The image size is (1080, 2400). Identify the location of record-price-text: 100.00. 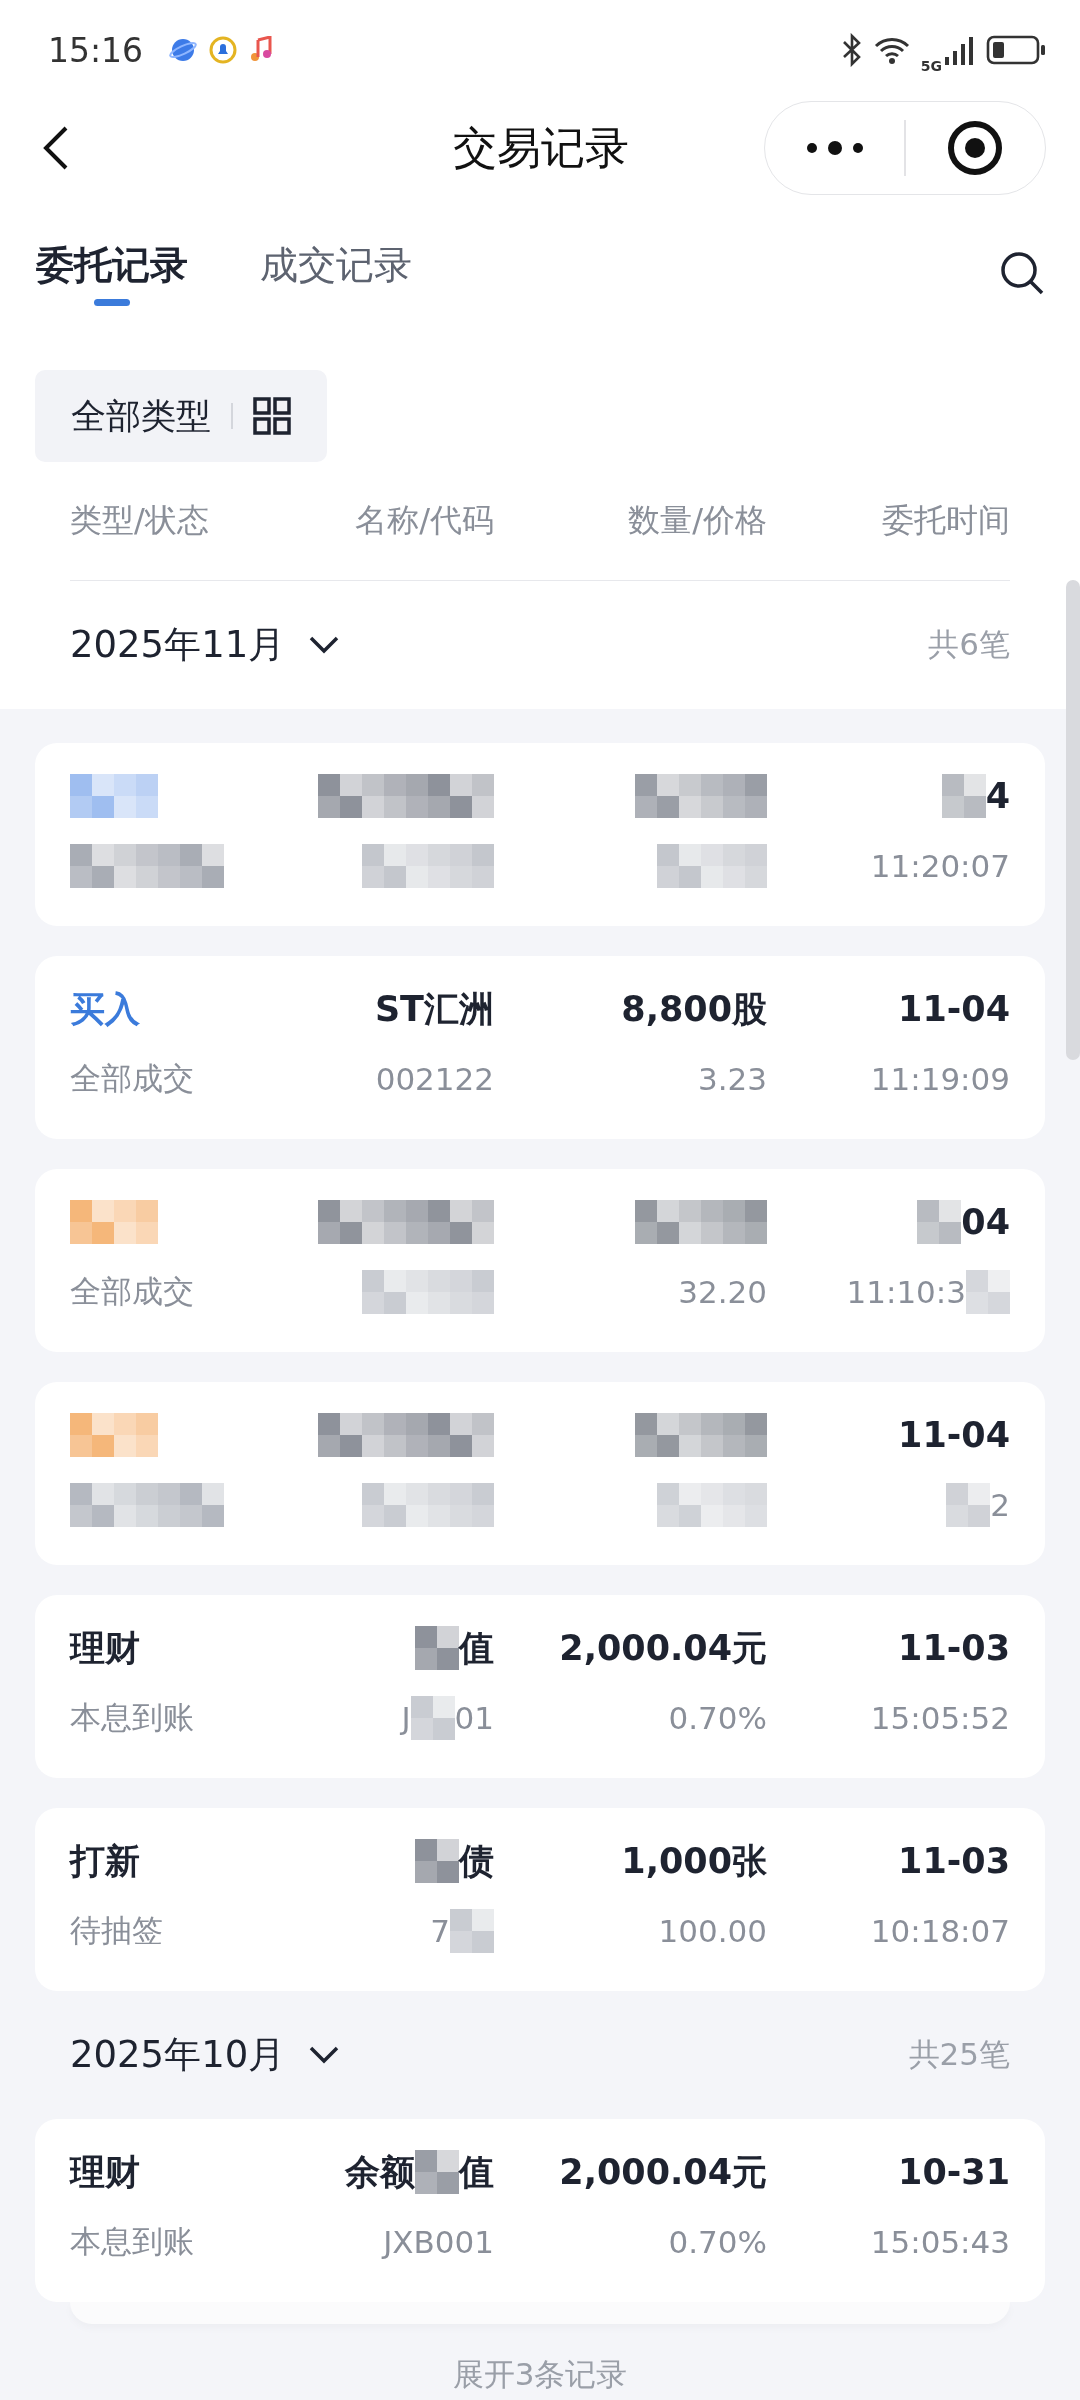
(712, 1930).